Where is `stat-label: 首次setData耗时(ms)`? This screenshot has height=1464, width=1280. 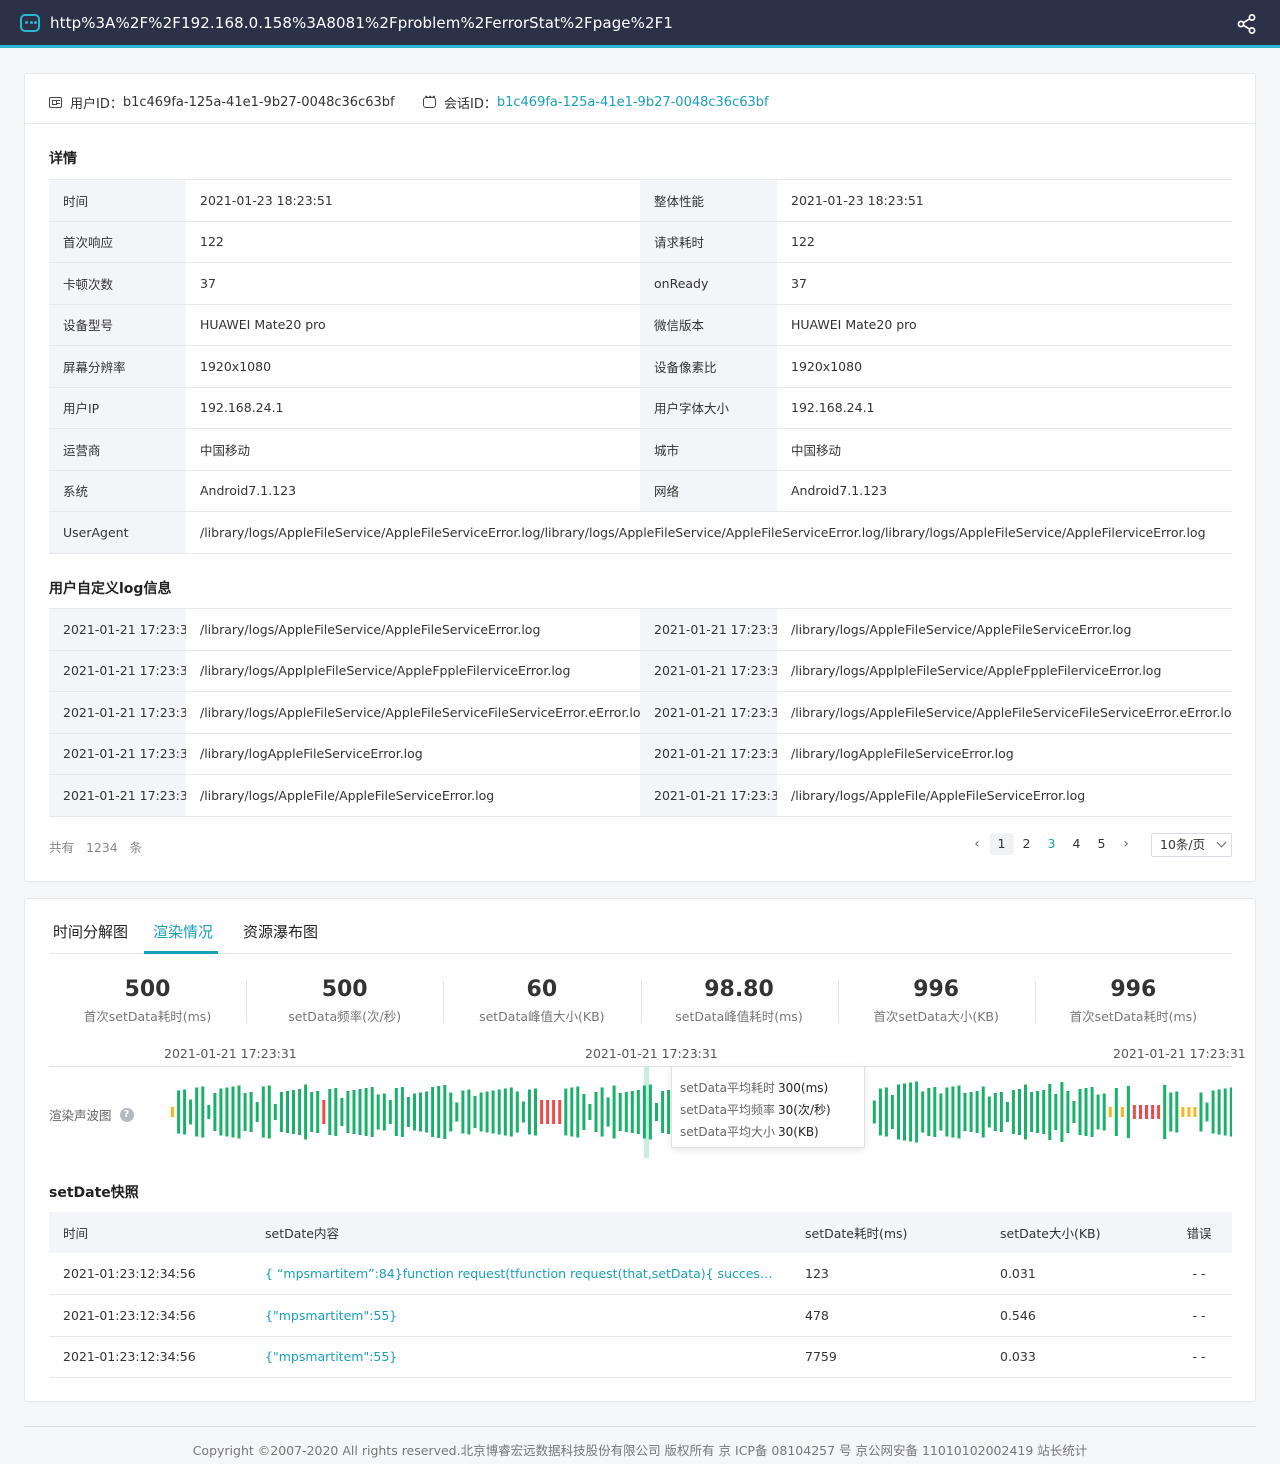 stat-label: 首次setData耗时(ms) is located at coordinates (1133, 1016).